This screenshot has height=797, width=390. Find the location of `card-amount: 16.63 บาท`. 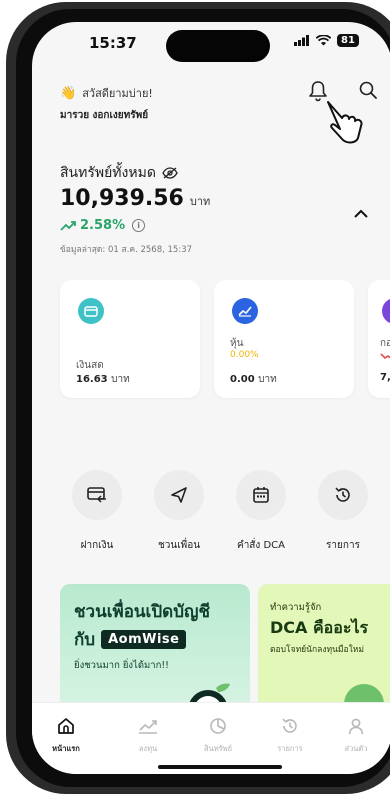

card-amount: 16.63 บาท is located at coordinates (103, 379).